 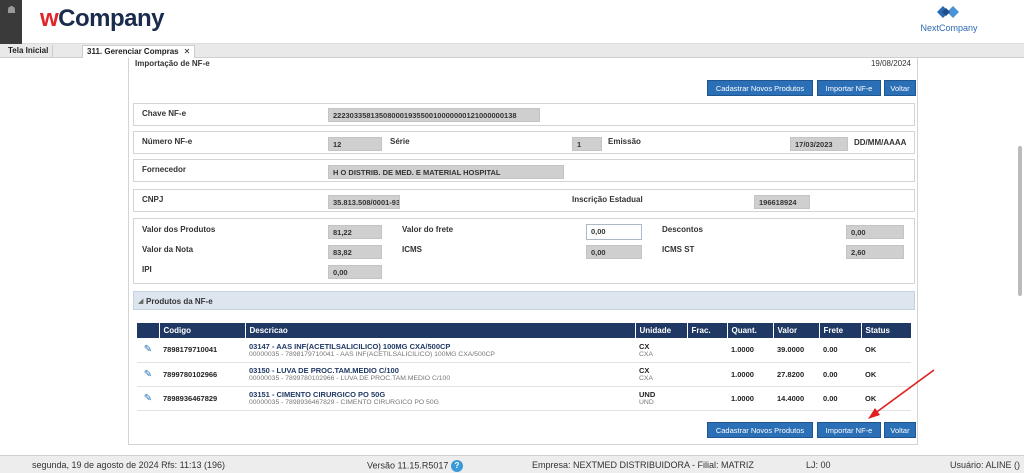 I want to click on tab-bar: Tela Inicial 311. Gerenciar Compras ✕, so click(x=512, y=51).